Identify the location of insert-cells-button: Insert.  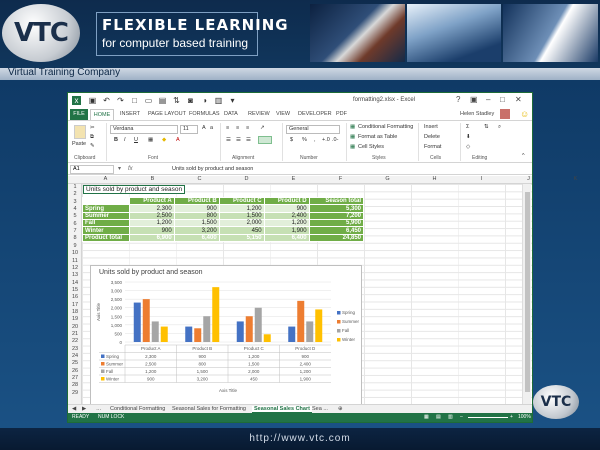
(431, 127).